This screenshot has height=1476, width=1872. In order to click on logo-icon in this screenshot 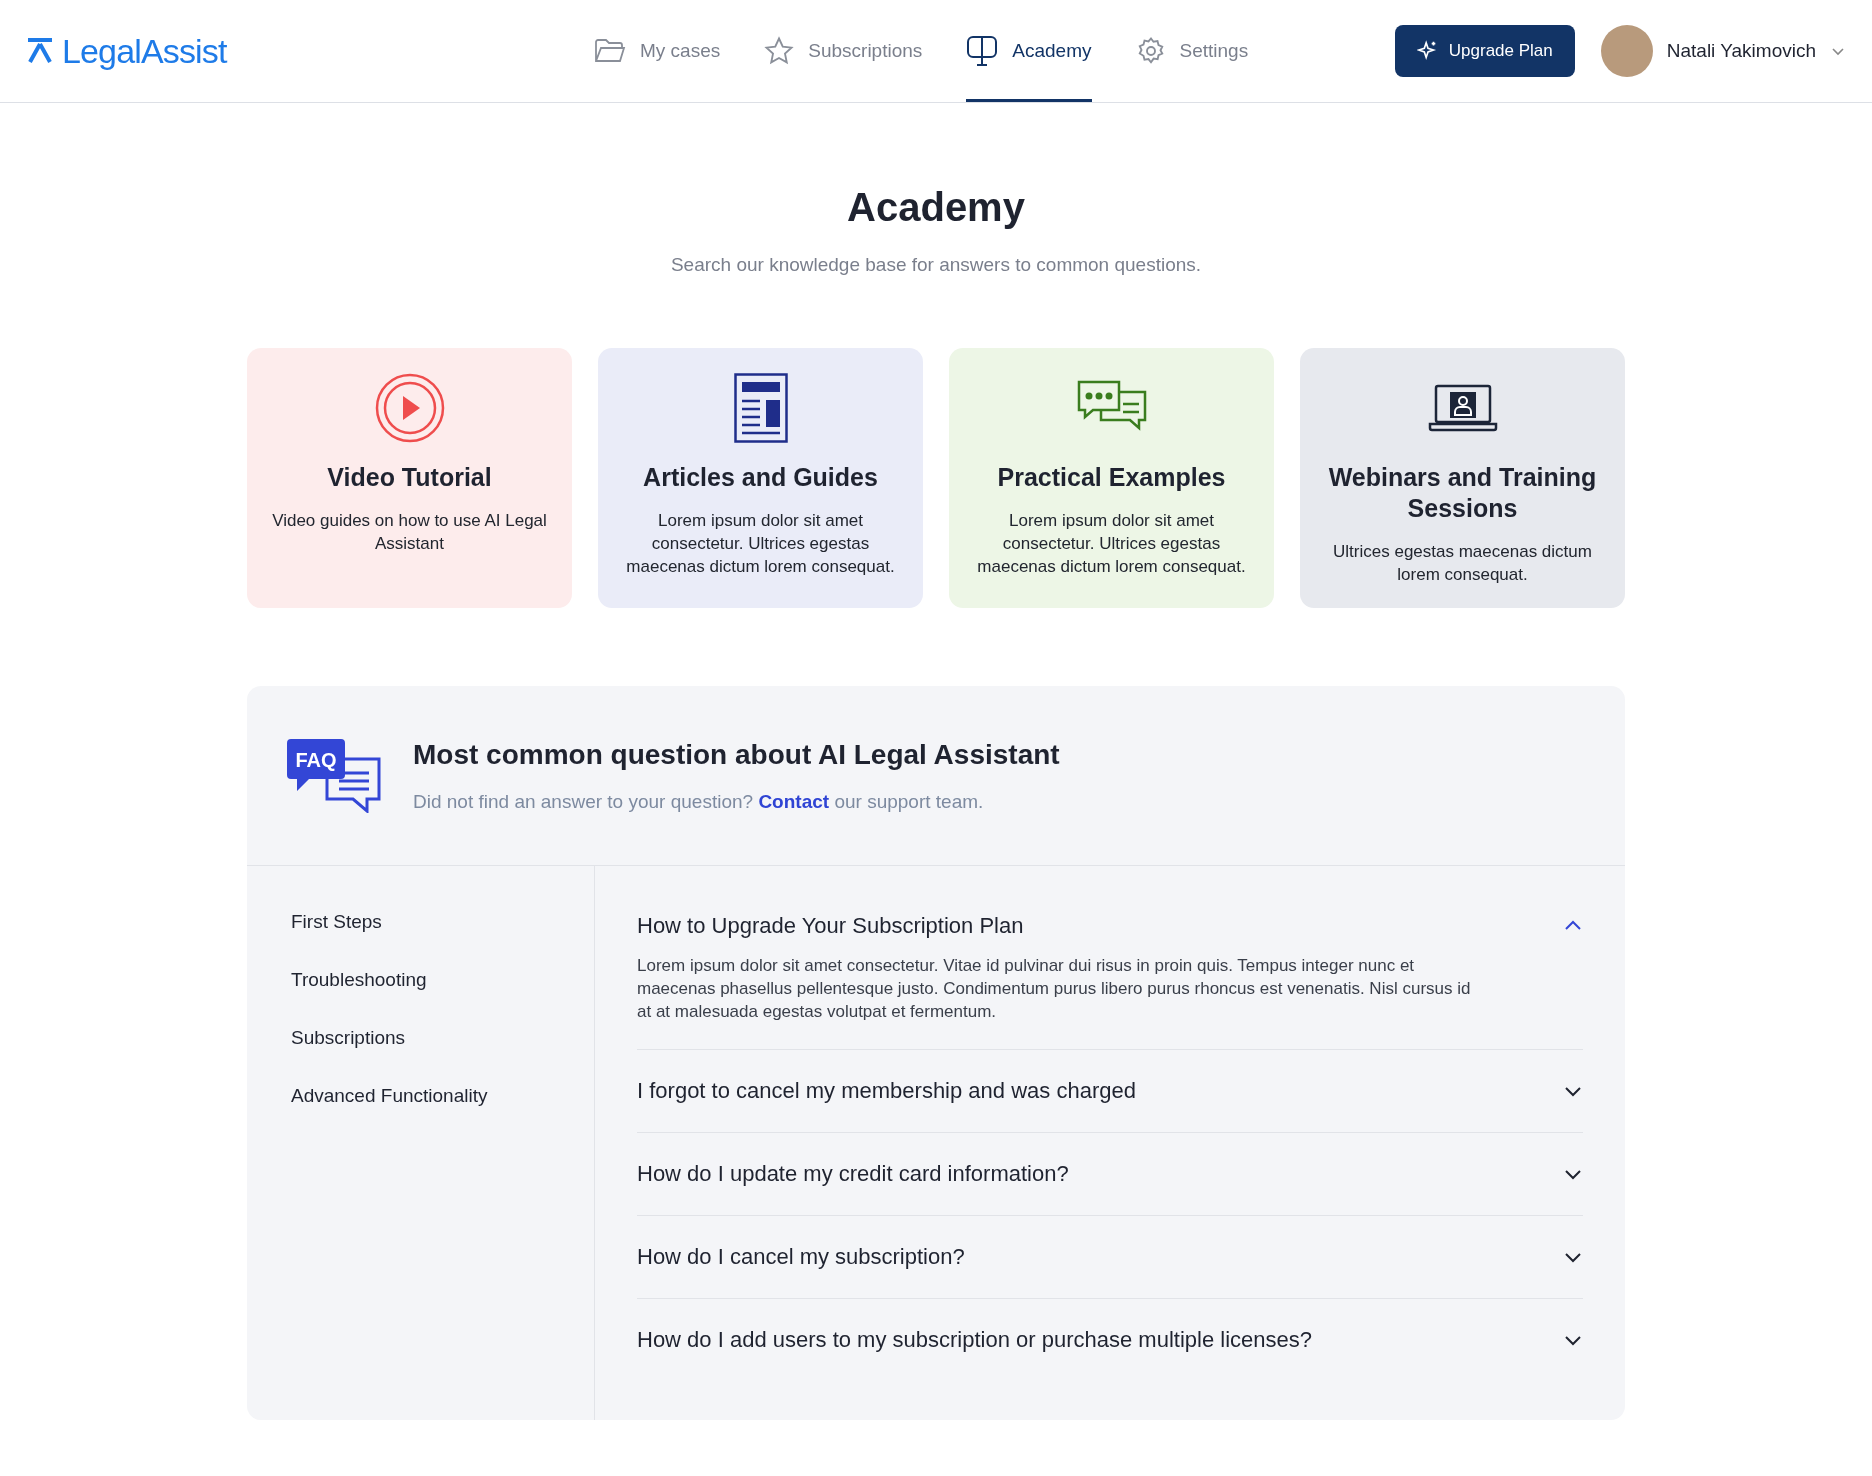, I will do `click(40, 51)`.